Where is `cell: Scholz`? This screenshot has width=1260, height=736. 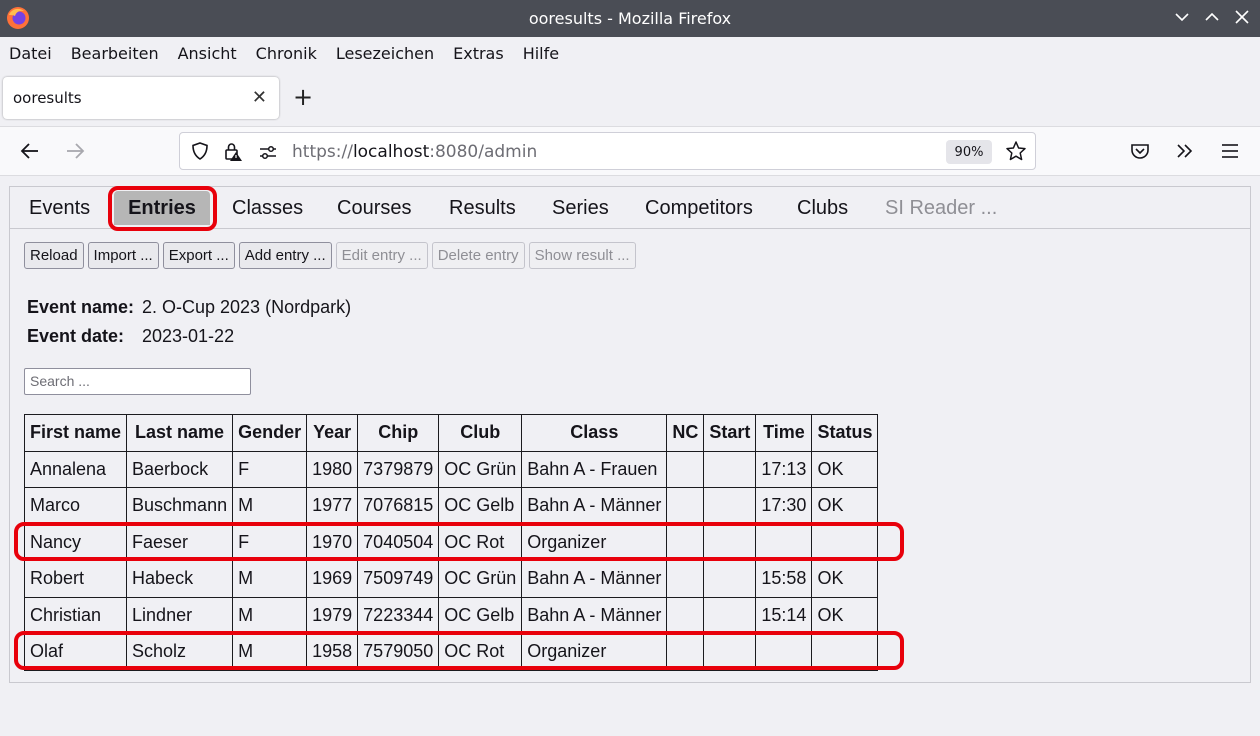
cell: Scholz is located at coordinates (180, 652).